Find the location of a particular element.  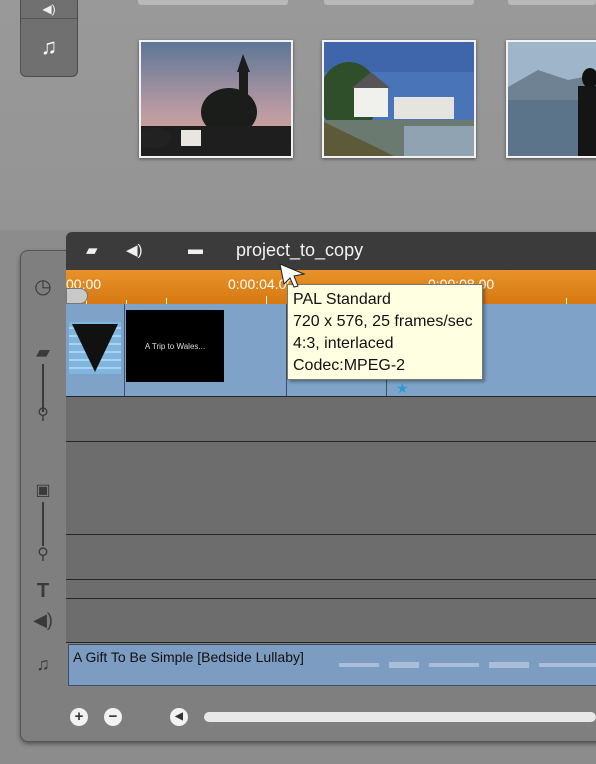

tooltip-line-aspect: 4:3, interlaced is located at coordinates (343, 343).